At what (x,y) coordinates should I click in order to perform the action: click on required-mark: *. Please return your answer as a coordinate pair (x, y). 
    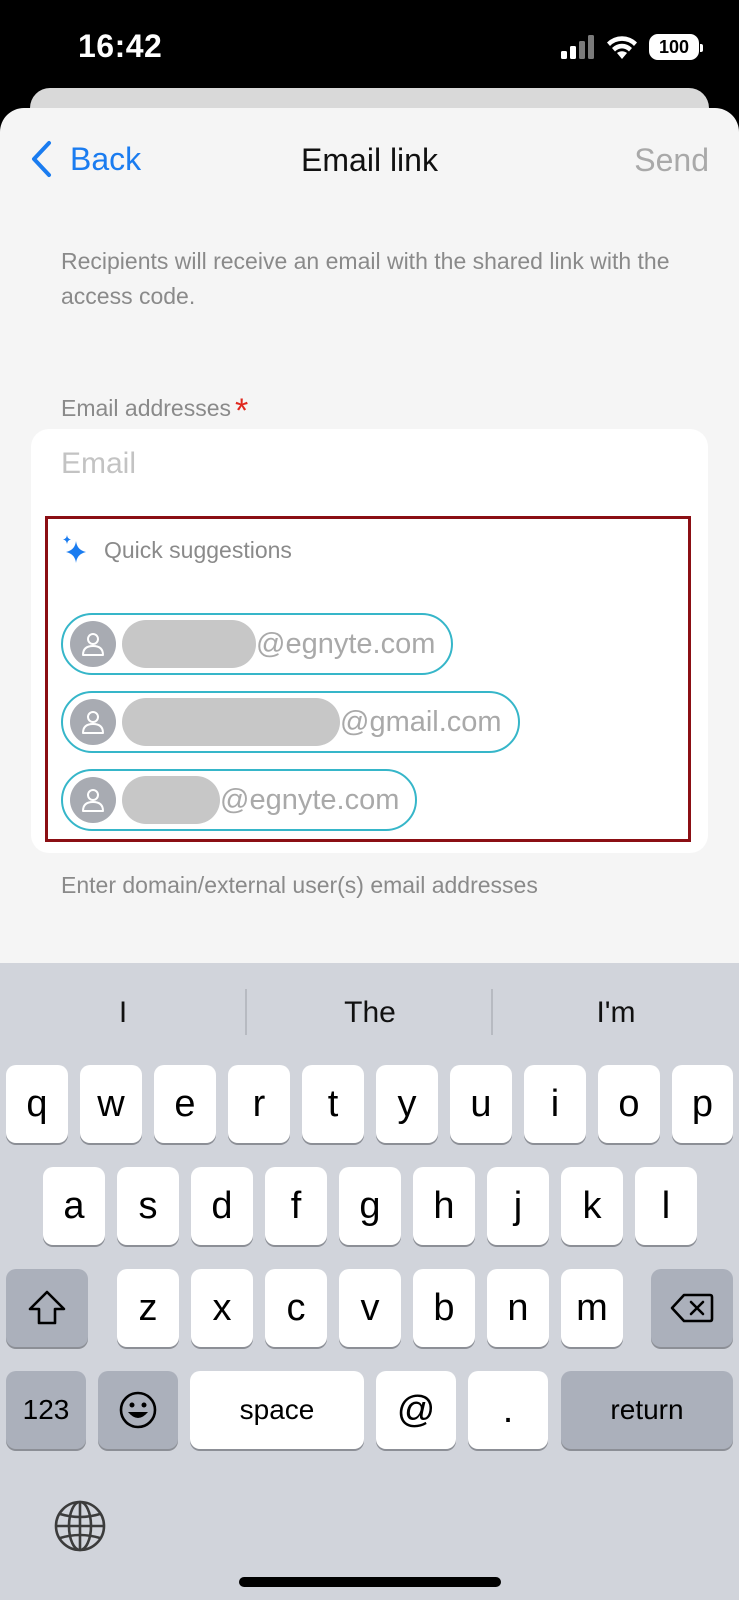
    Looking at the image, I should click on (242, 411).